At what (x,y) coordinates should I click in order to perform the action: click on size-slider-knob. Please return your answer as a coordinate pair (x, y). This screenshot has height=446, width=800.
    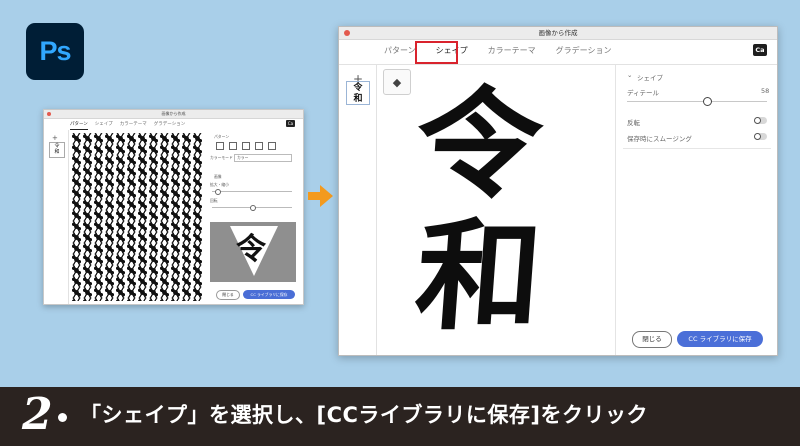
    Looking at the image, I should click on (218, 192).